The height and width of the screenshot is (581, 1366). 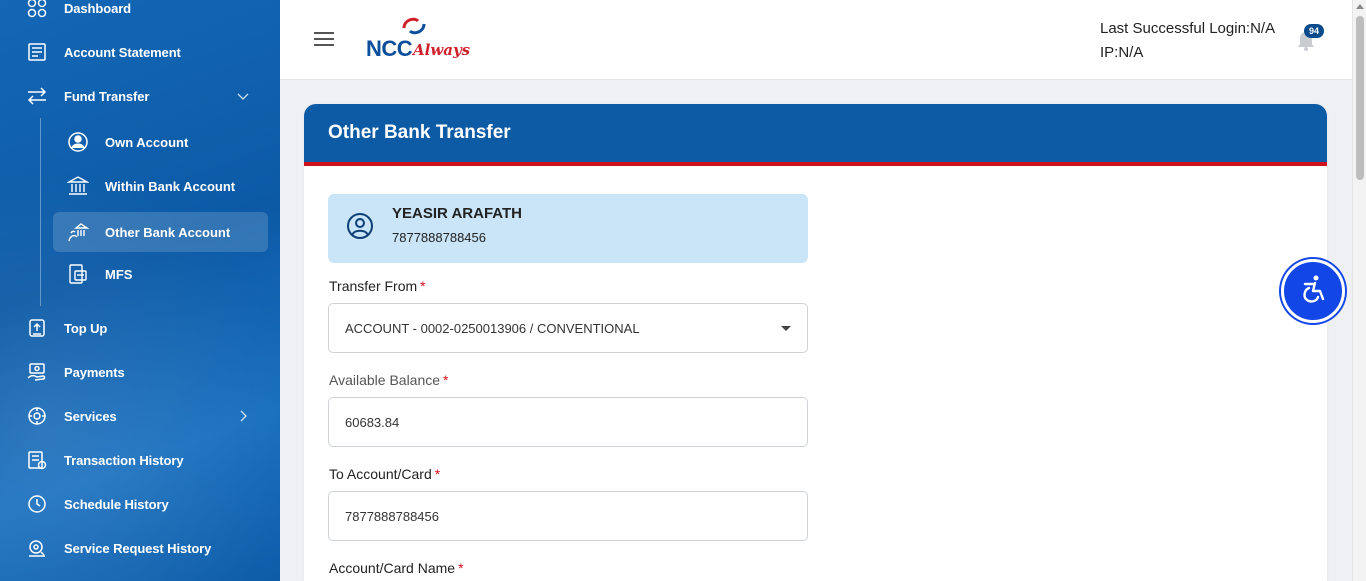 I want to click on beneficiary-info: YEASIR ARAFATH 7877888788456, so click(x=568, y=228).